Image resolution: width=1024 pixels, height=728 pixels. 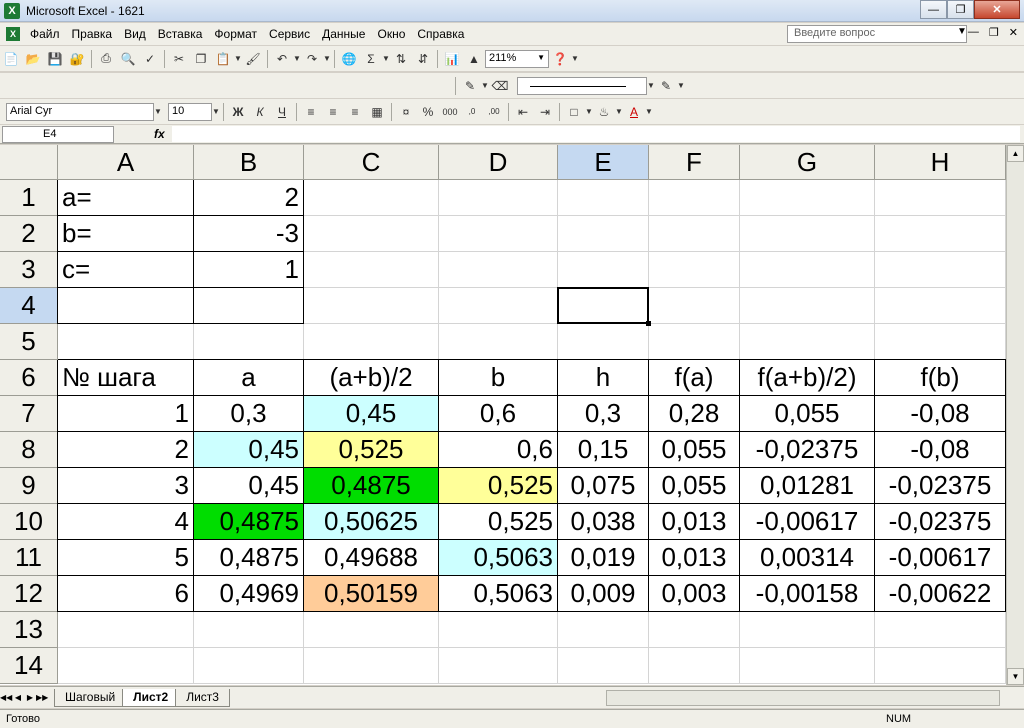 I want to click on cell-a13, so click(x=126, y=630).